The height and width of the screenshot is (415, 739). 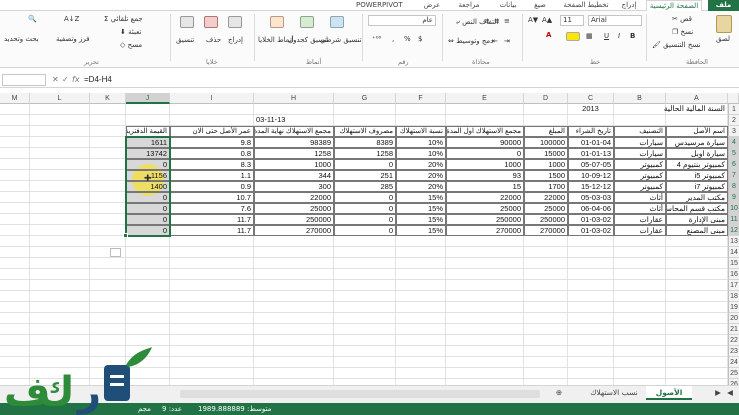 What do you see at coordinates (591, 142) in the screenshot?
I see `cell-value-c4: 01-01-04` at bounding box center [591, 142].